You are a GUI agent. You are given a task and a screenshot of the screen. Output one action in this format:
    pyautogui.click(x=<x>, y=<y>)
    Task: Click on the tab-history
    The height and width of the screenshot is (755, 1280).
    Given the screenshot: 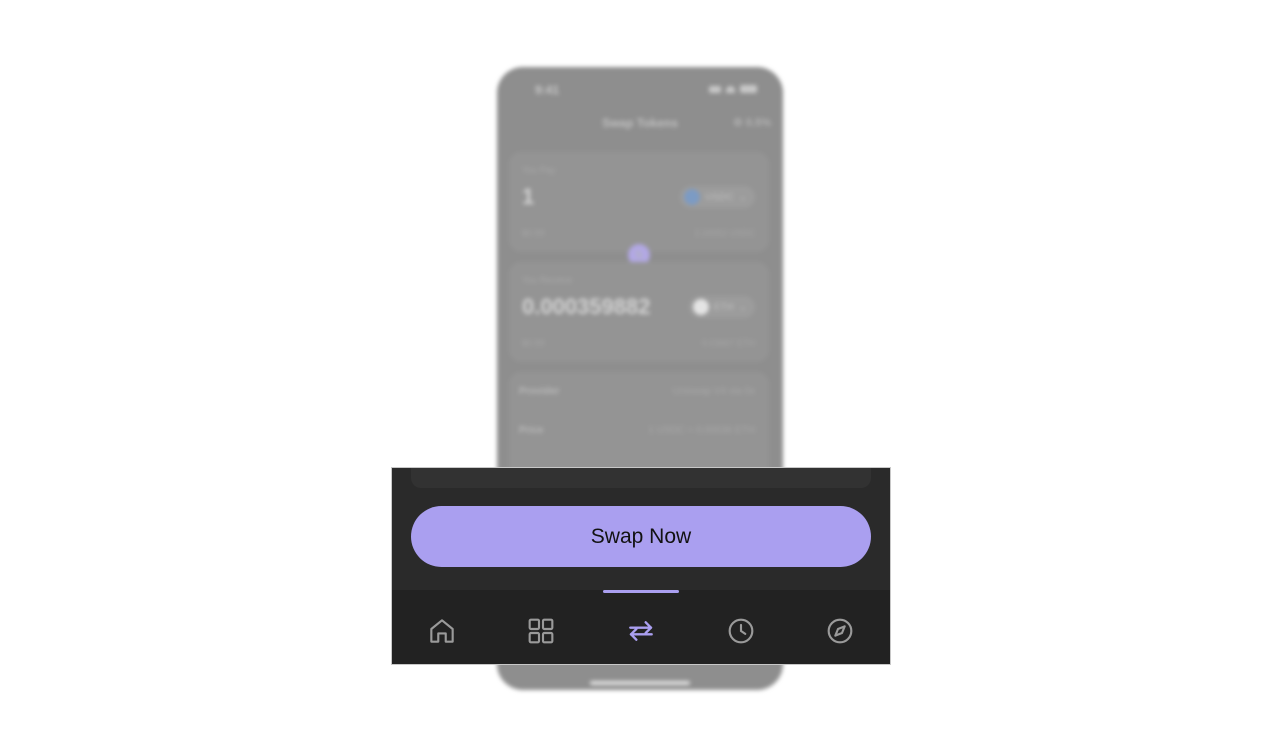 What is the action you would take?
    pyautogui.click(x=741, y=627)
    